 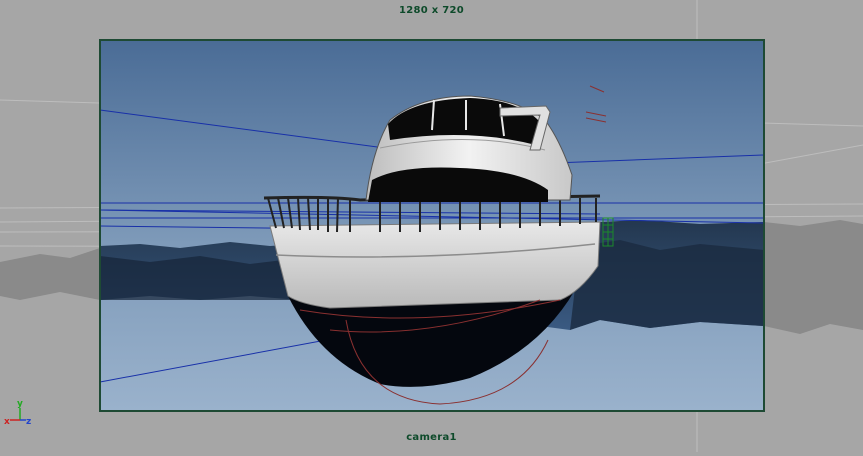 What do you see at coordinates (28, 422) in the screenshot?
I see `axis-z-label: z` at bounding box center [28, 422].